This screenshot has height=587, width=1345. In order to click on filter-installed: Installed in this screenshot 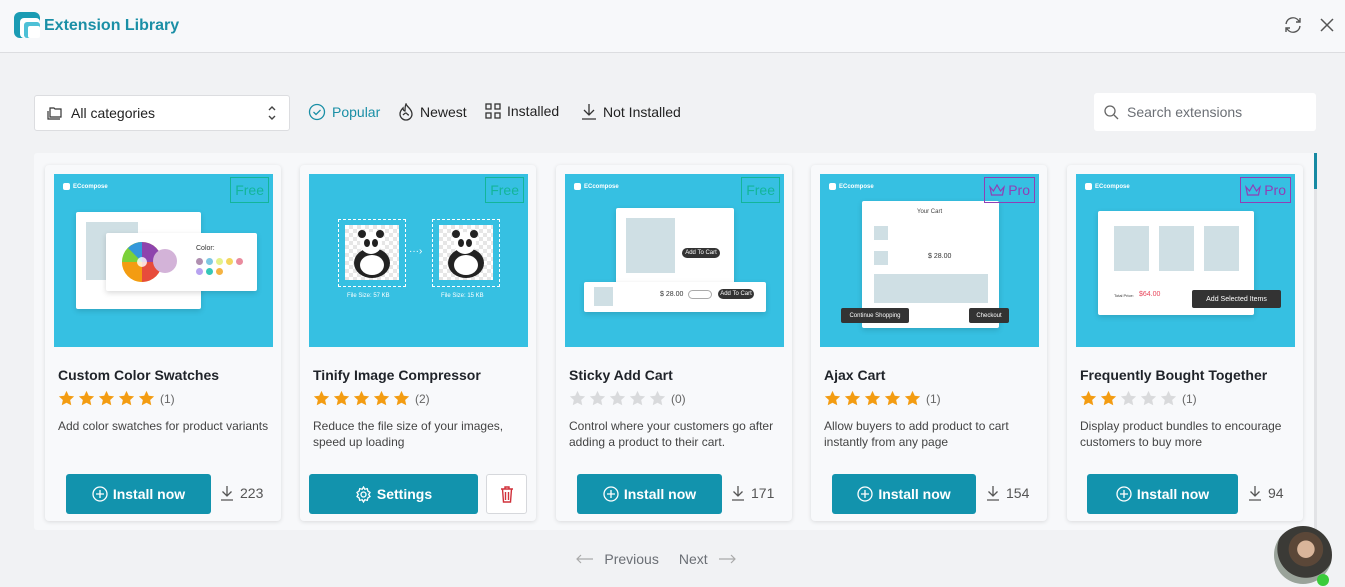, I will do `click(522, 111)`.